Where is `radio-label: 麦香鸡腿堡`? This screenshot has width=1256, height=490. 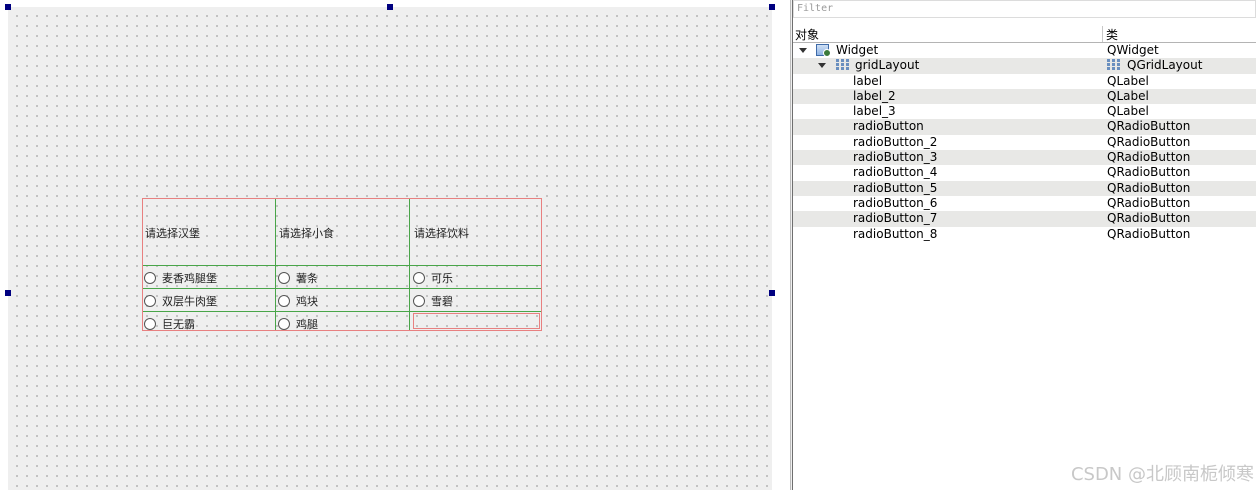
radio-label: 麦香鸡腿堡 is located at coordinates (189, 278).